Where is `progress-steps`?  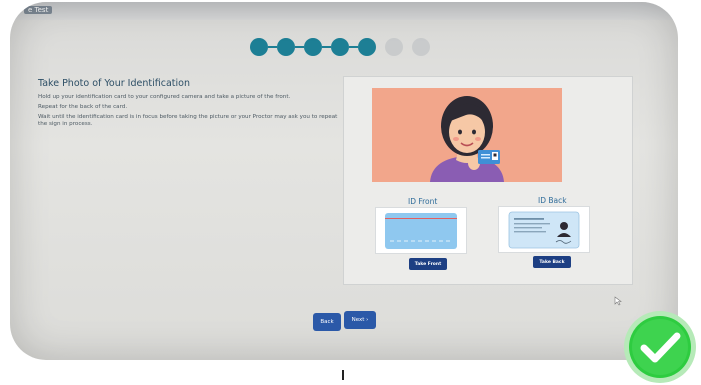
progress-steps is located at coordinates (340, 47).